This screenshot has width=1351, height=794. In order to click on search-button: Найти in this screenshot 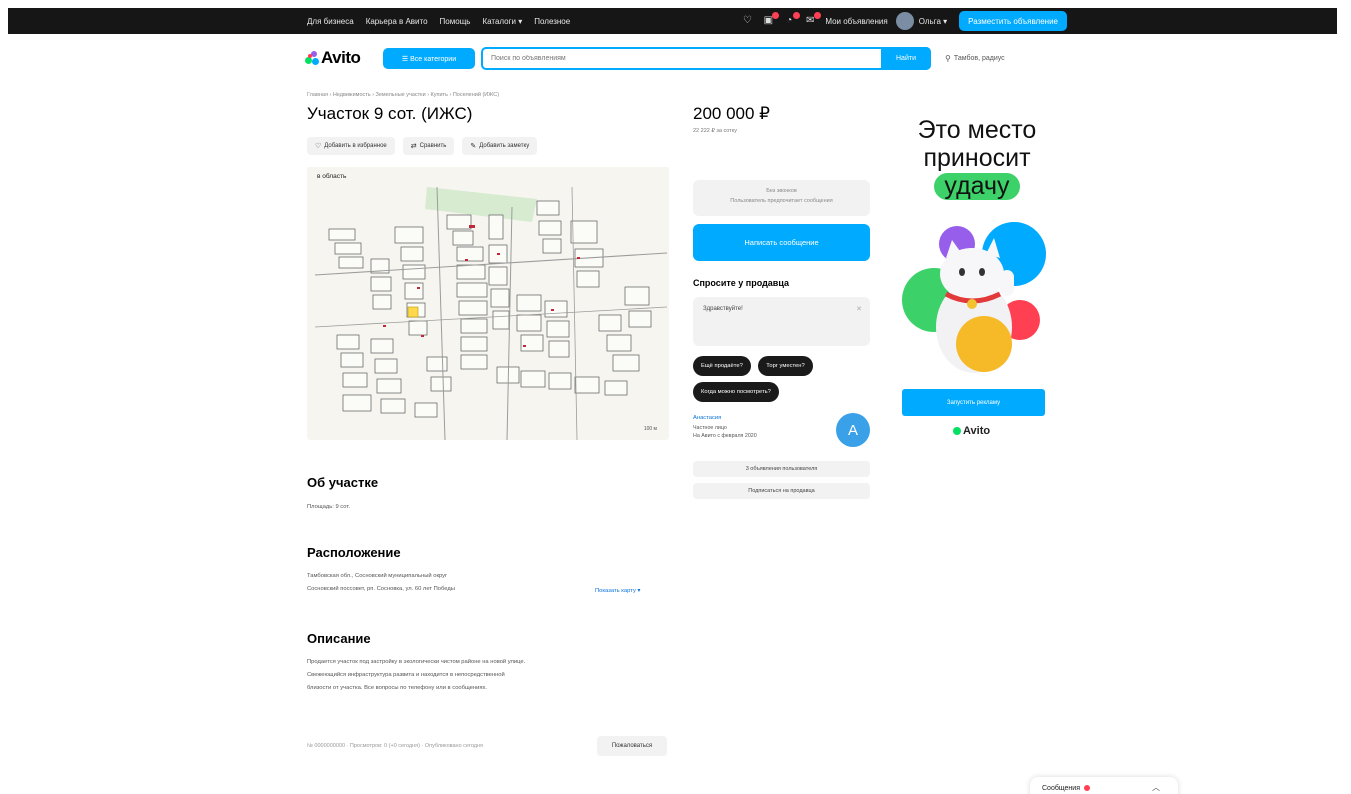, I will do `click(906, 58)`.